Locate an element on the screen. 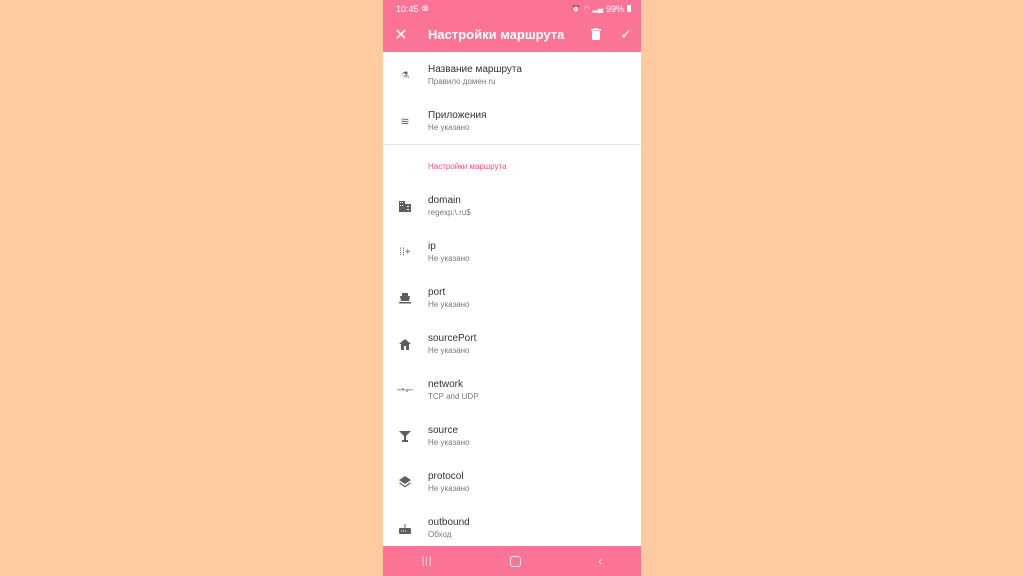 Image resolution: width=1024 pixels, height=576 pixels. section-header: Настройки маршрута is located at coordinates (467, 166).